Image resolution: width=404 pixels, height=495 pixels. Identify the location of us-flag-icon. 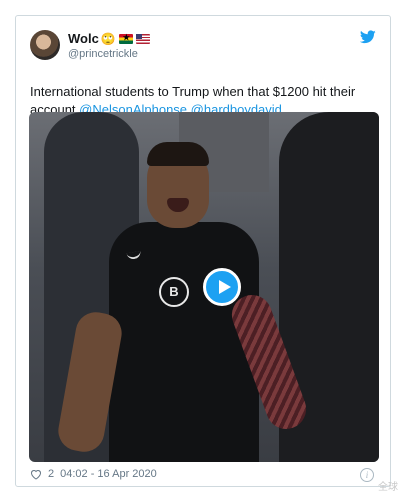
(142, 38).